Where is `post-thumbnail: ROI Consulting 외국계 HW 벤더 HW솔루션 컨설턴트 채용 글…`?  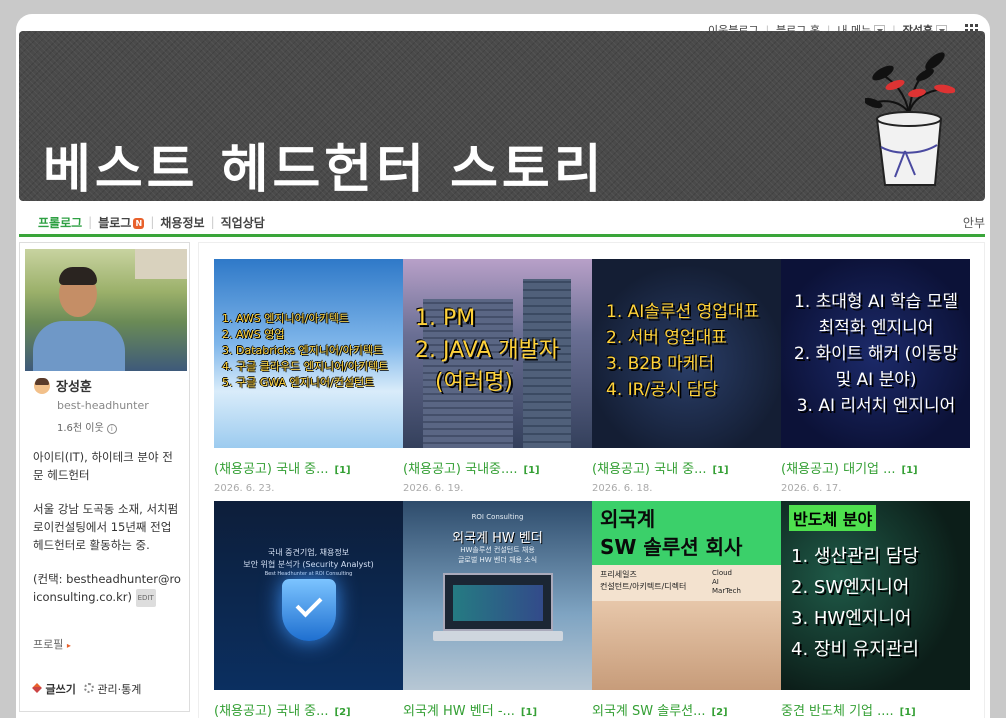 post-thumbnail: ROI Consulting 외국계 HW 벤더 HW솔루션 컨설턴트 채용 글… is located at coordinates (497, 595).